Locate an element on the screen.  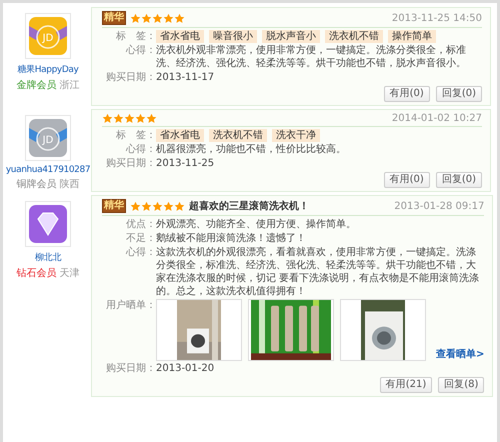
member-level: 铜牌会员 is located at coordinates (36, 184).